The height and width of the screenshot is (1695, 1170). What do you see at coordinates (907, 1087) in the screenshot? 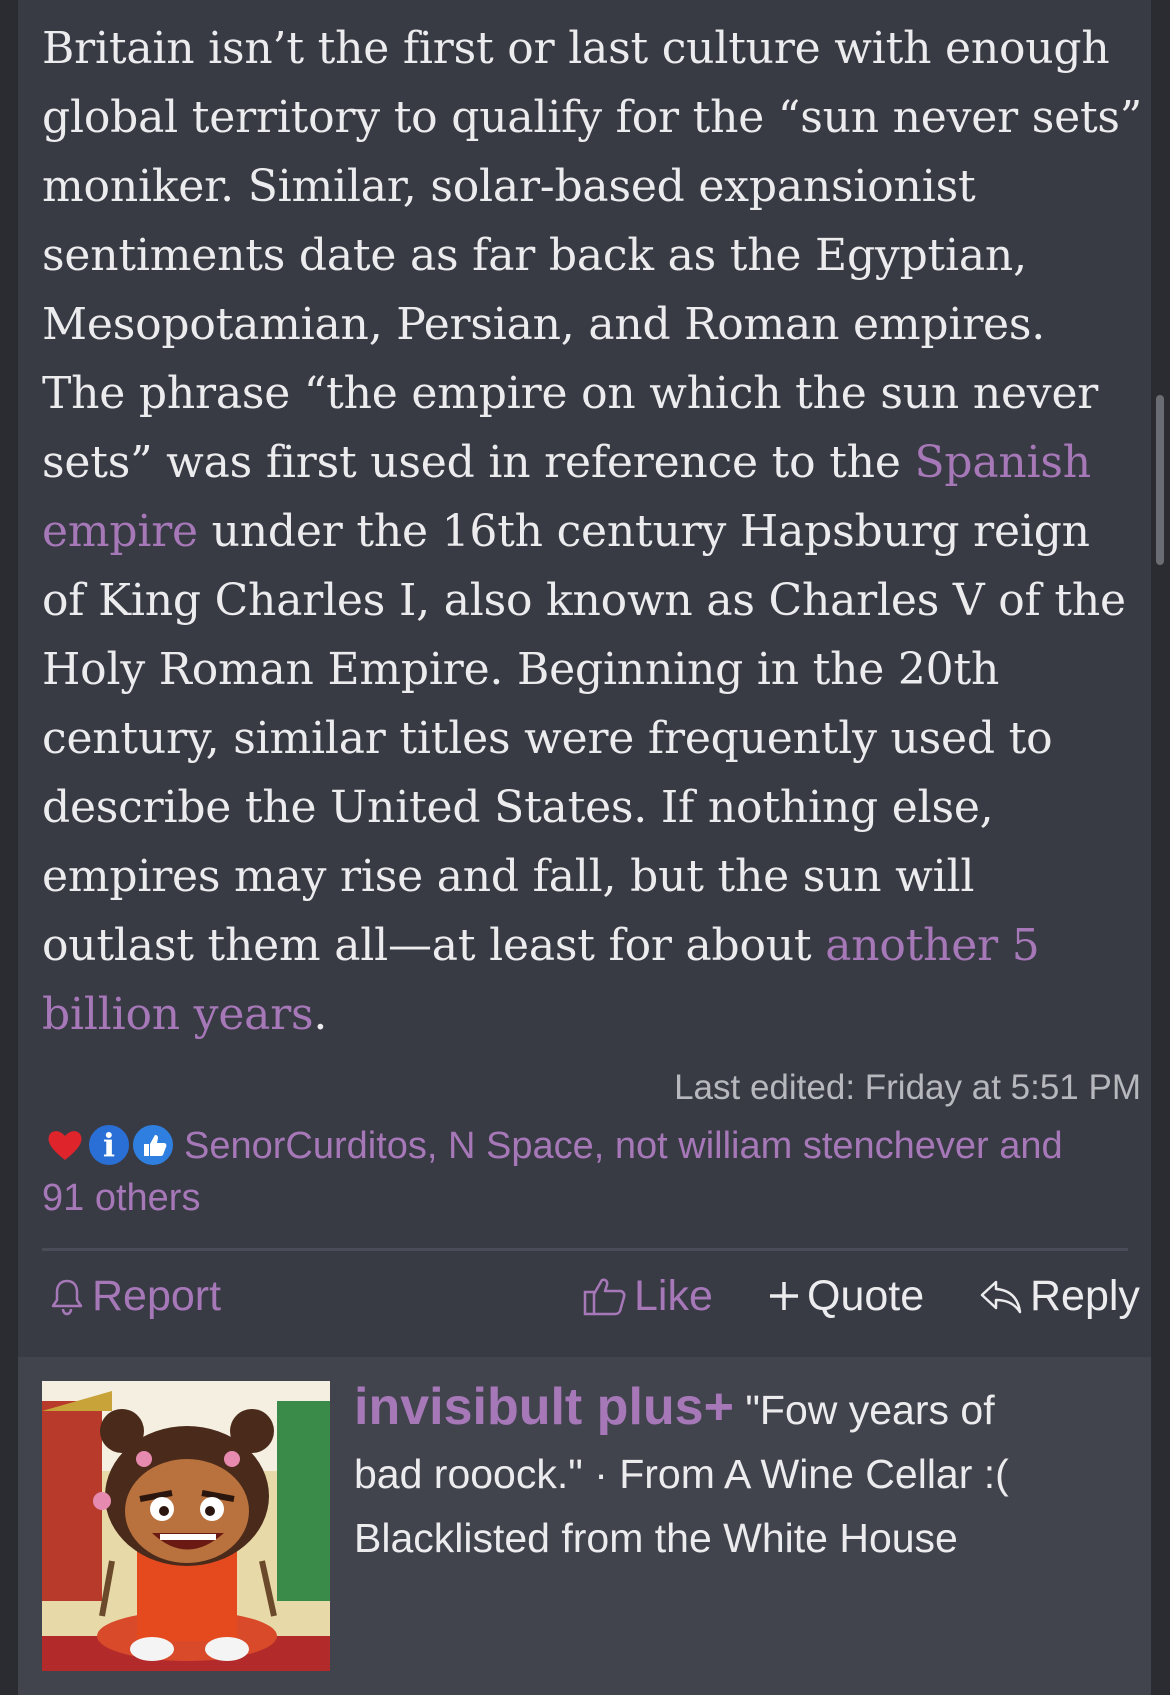
I see `last-edited-label: Last edited: Friday at 5:51 PM` at bounding box center [907, 1087].